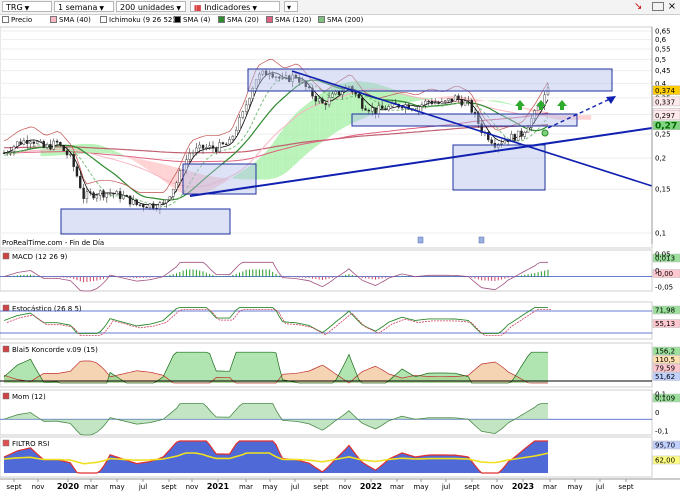 Image resolution: width=680 pixels, height=496 pixels. I want to click on panel-label: Blai5 Koncorde v.09 (15), so click(50, 349).